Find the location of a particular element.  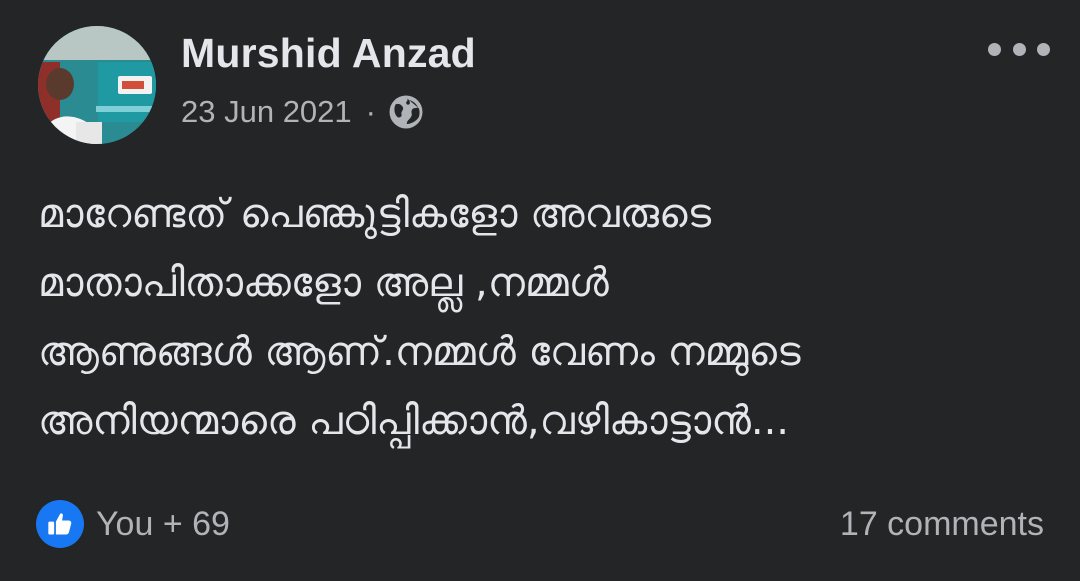

avatar-photo is located at coordinates (97, 85).